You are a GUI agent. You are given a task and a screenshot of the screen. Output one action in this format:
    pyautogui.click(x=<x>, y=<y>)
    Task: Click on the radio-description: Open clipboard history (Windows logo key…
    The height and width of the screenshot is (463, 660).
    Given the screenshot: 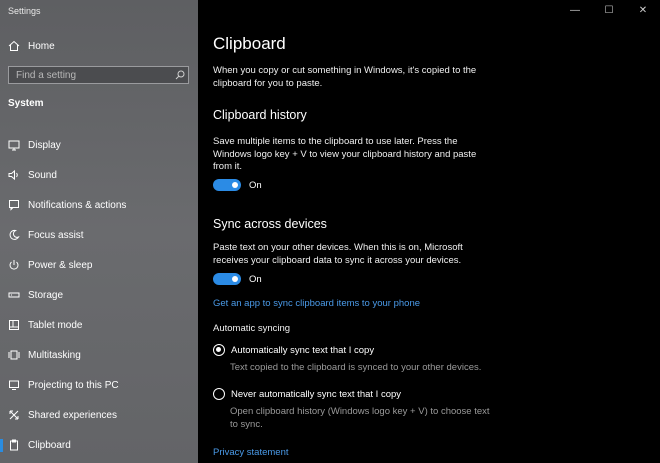 What is the action you would take?
    pyautogui.click(x=360, y=418)
    